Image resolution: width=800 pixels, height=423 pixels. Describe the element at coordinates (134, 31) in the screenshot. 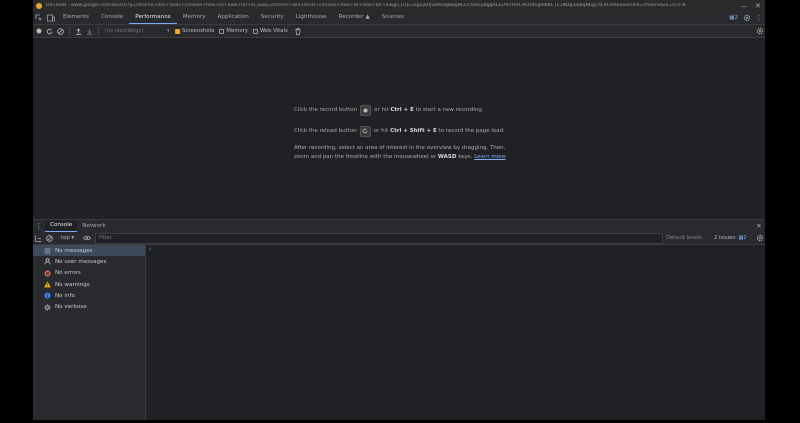

I see `recording-select: (no recordings)` at that location.